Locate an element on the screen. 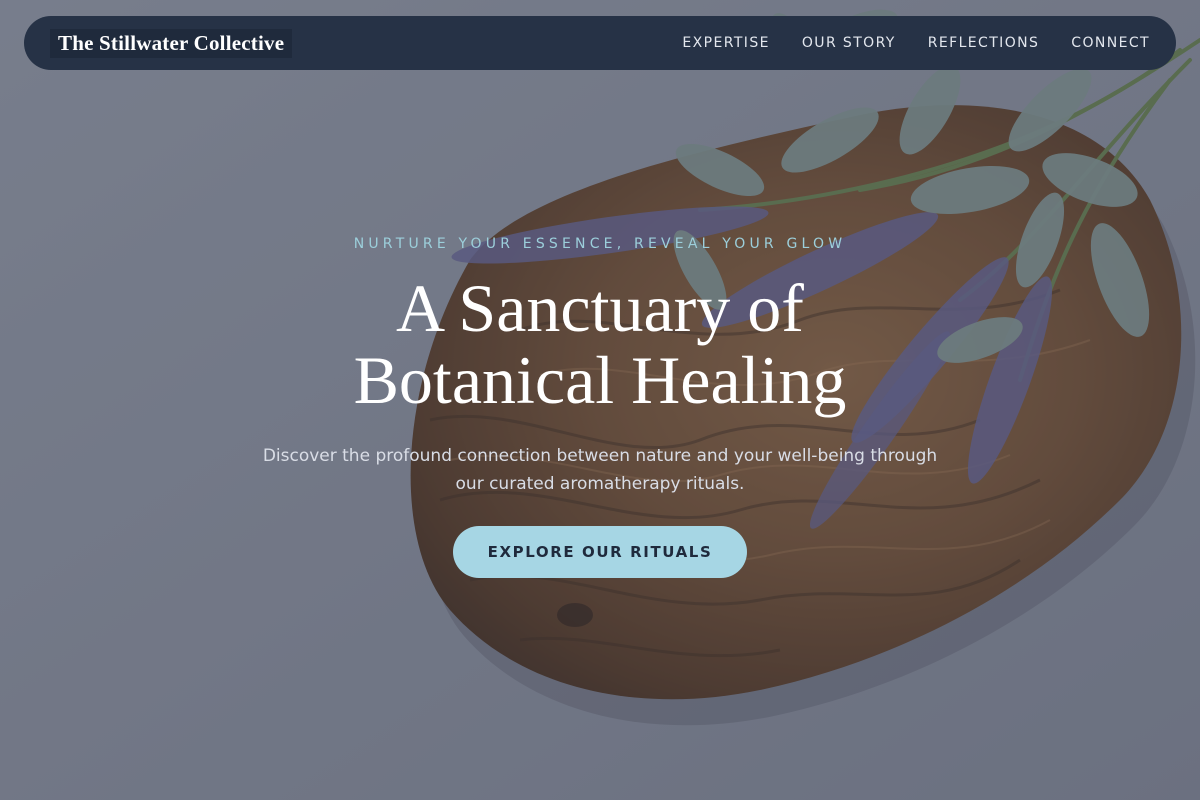 The image size is (1200, 800). nav-link-our-story: OUR STORY is located at coordinates (849, 43).